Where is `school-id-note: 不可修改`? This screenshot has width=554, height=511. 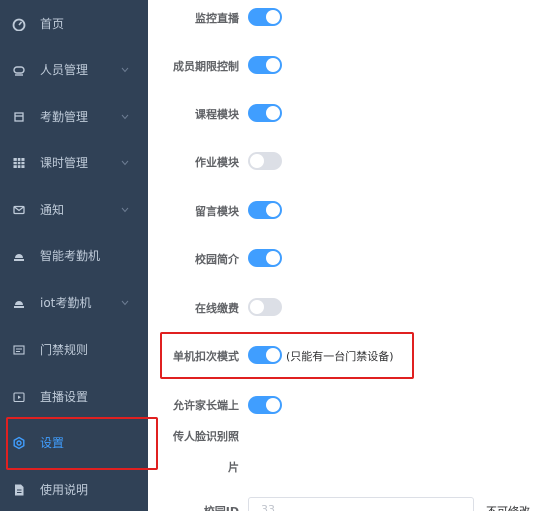 school-id-note: 不可修改 is located at coordinates (508, 507).